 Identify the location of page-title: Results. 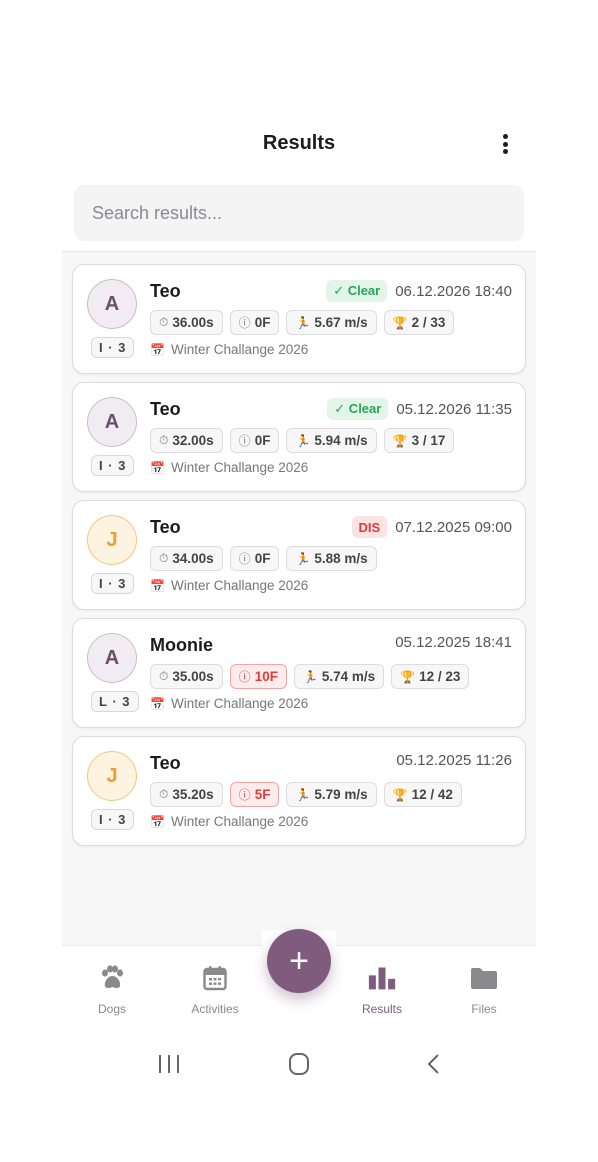
(299, 143).